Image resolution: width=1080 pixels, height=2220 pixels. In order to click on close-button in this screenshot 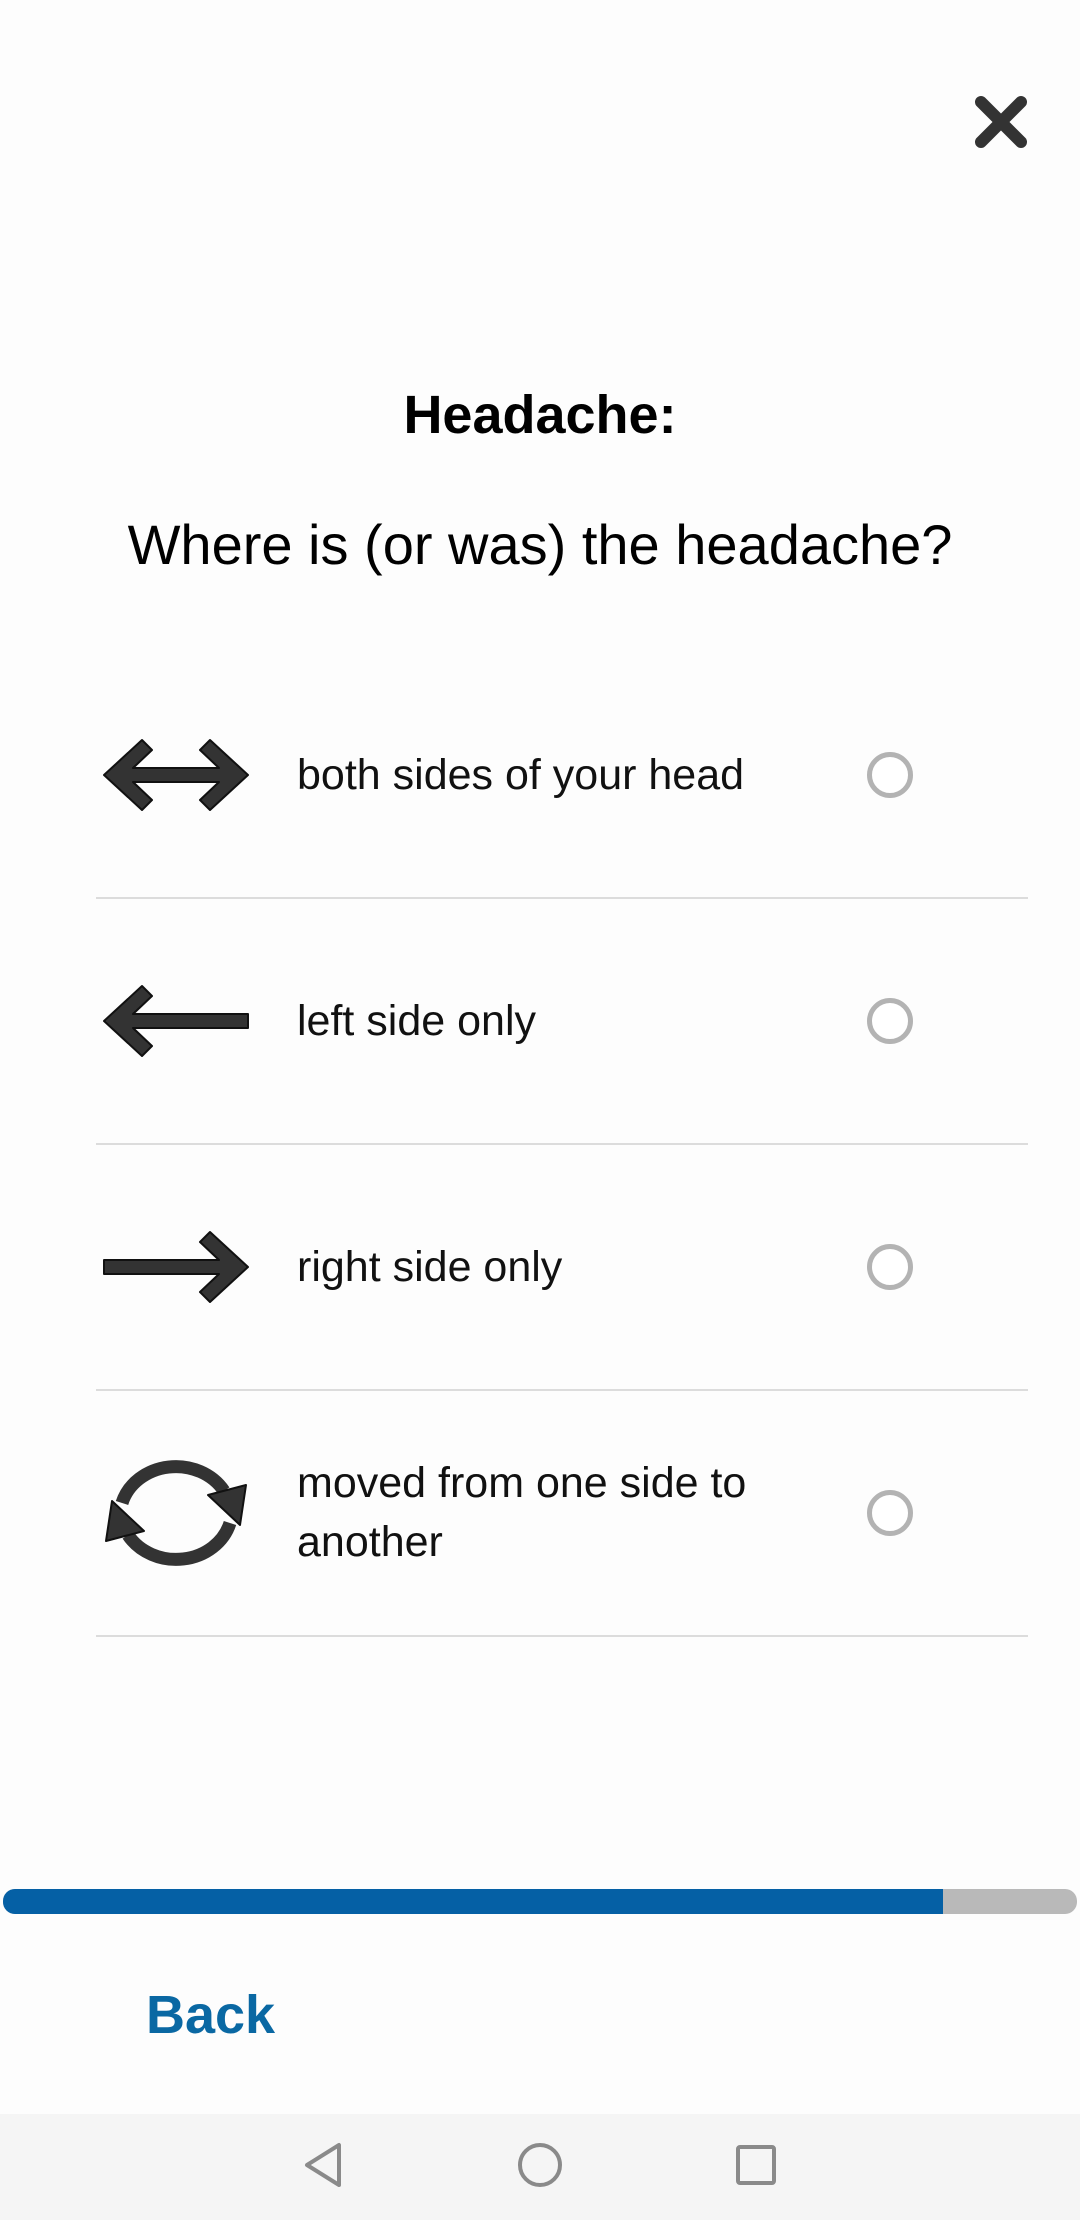, I will do `click(1001, 124)`.